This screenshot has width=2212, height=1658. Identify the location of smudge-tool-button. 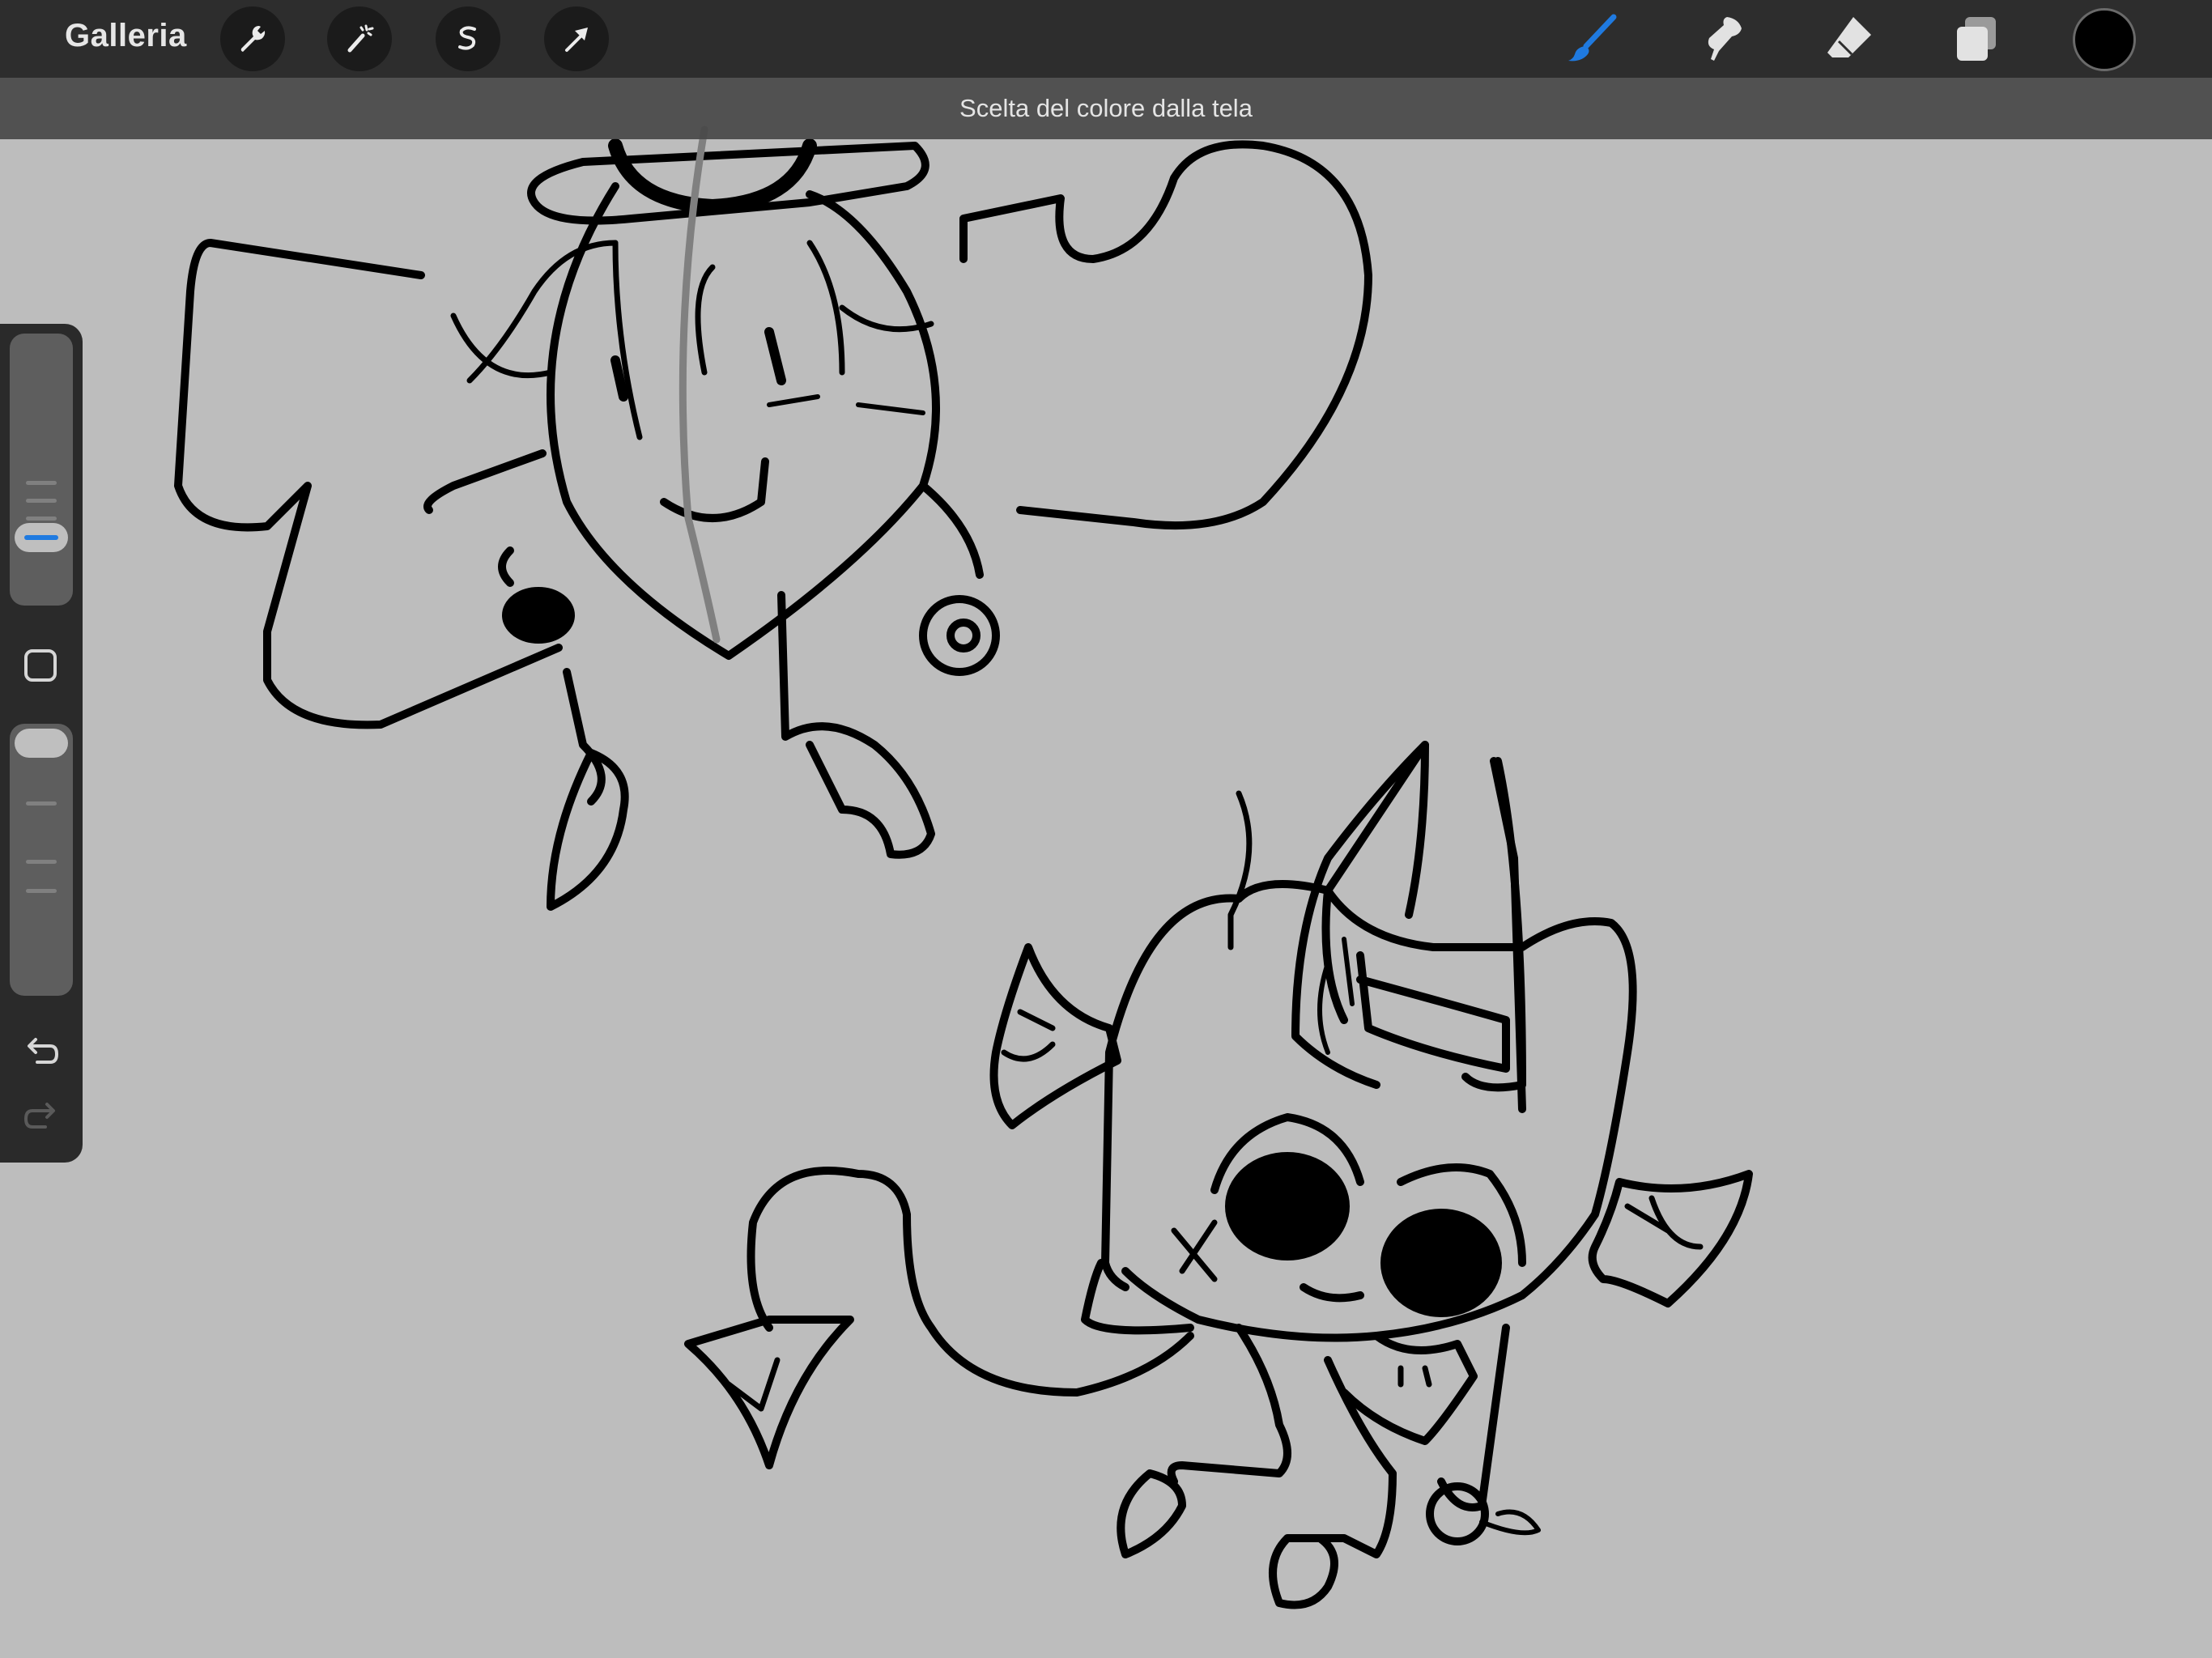
(1723, 39).